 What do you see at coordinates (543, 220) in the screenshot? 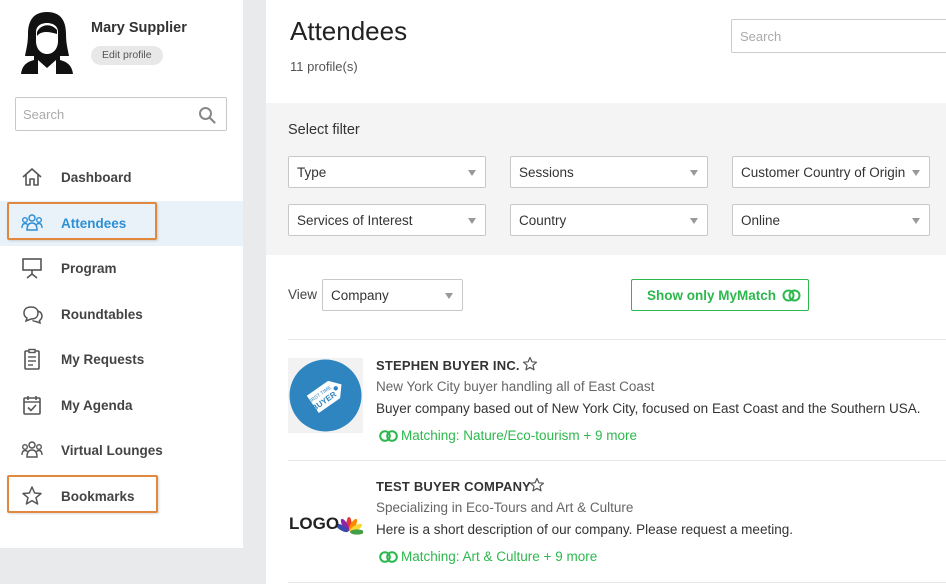
I see `select-value: Country` at bounding box center [543, 220].